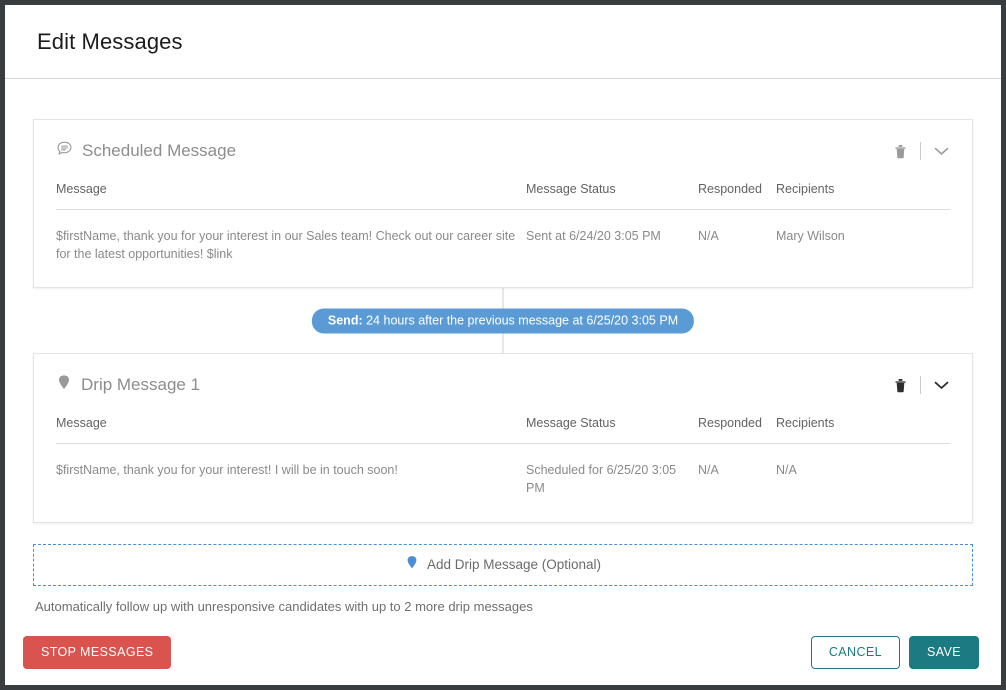  Describe the element at coordinates (855, 652) in the screenshot. I see `cancel-button: CANCEL` at that location.